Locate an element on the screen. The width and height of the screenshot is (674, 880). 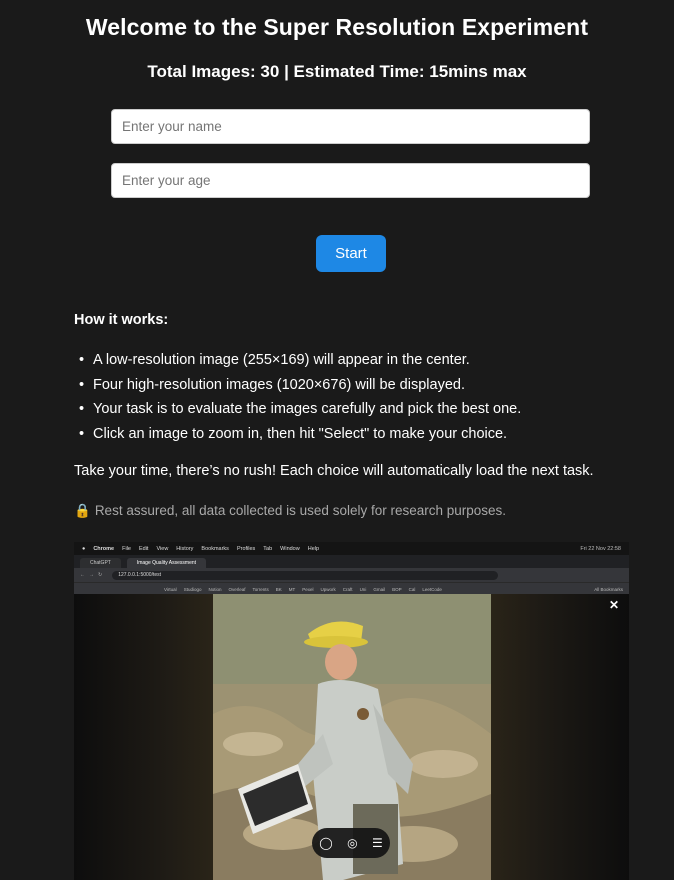
address-bar: ←→↻ 127.0.0.1:5000/test is located at coordinates (351, 575).